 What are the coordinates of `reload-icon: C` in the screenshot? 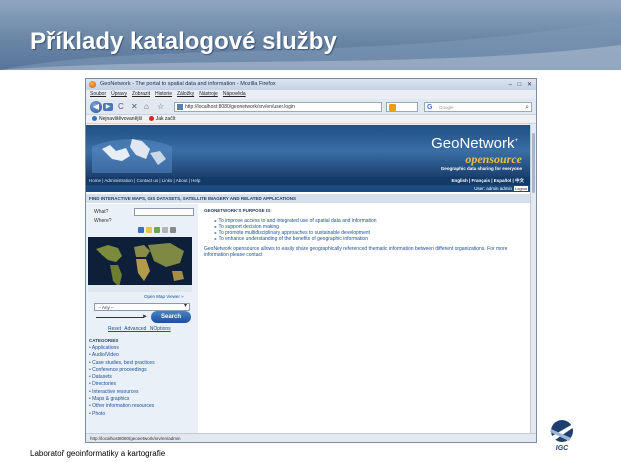 It's located at (121, 106).